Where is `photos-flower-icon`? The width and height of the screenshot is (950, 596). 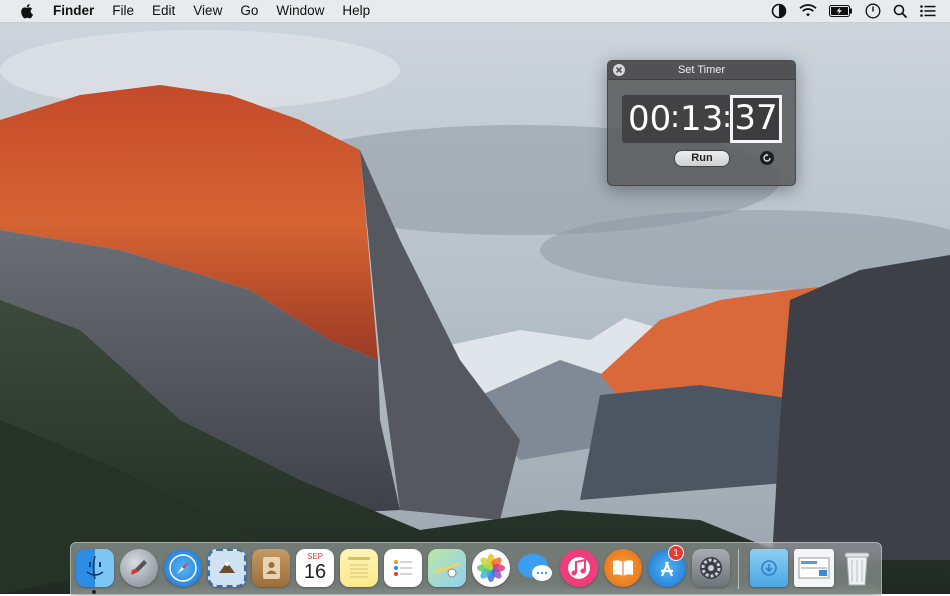
photos-flower-icon is located at coordinates (491, 568).